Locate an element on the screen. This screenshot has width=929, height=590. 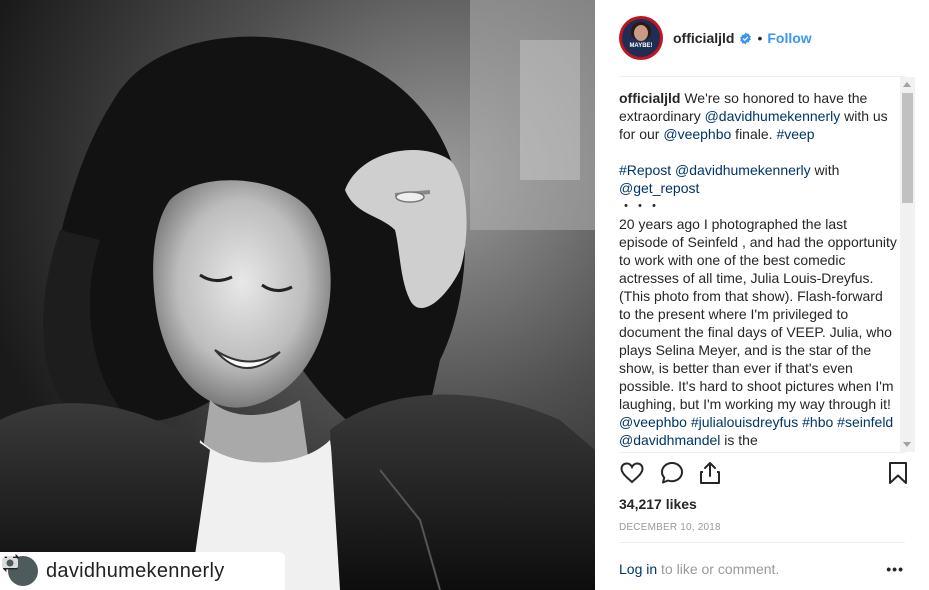
repost-username: davidhumekennerly is located at coordinates (135, 570).